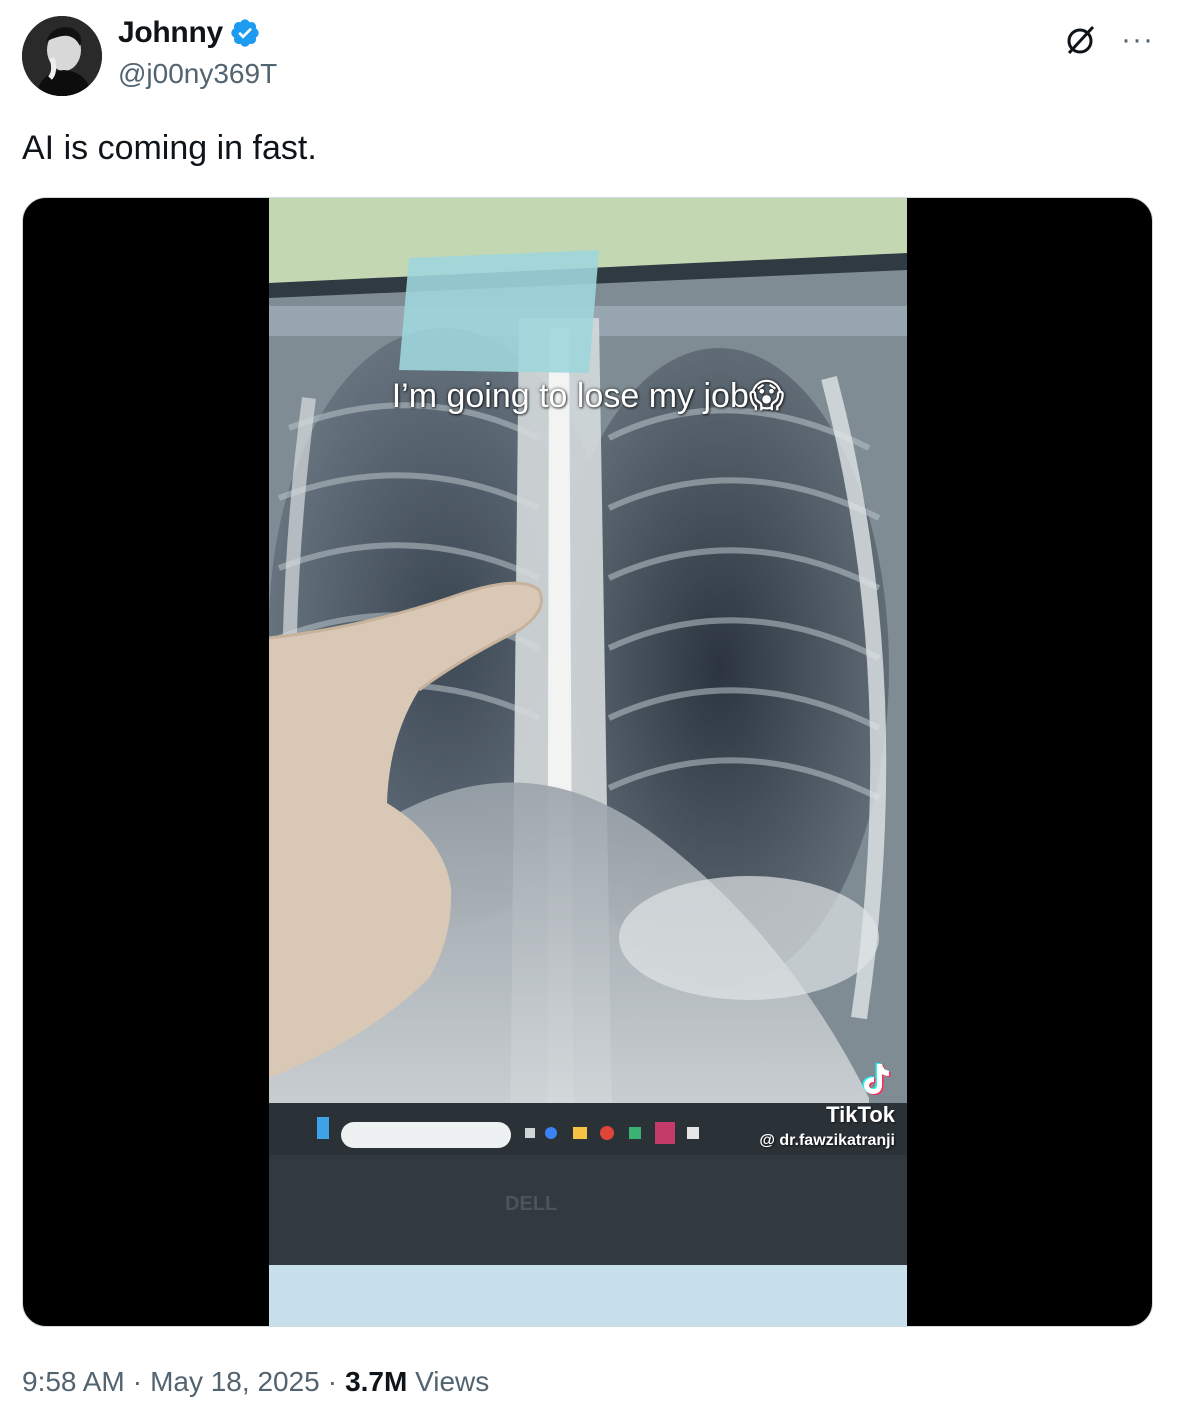 Image resolution: width=1182 pixels, height=1416 pixels. Describe the element at coordinates (876, 1079) in the screenshot. I see `tiktok-icon` at that location.